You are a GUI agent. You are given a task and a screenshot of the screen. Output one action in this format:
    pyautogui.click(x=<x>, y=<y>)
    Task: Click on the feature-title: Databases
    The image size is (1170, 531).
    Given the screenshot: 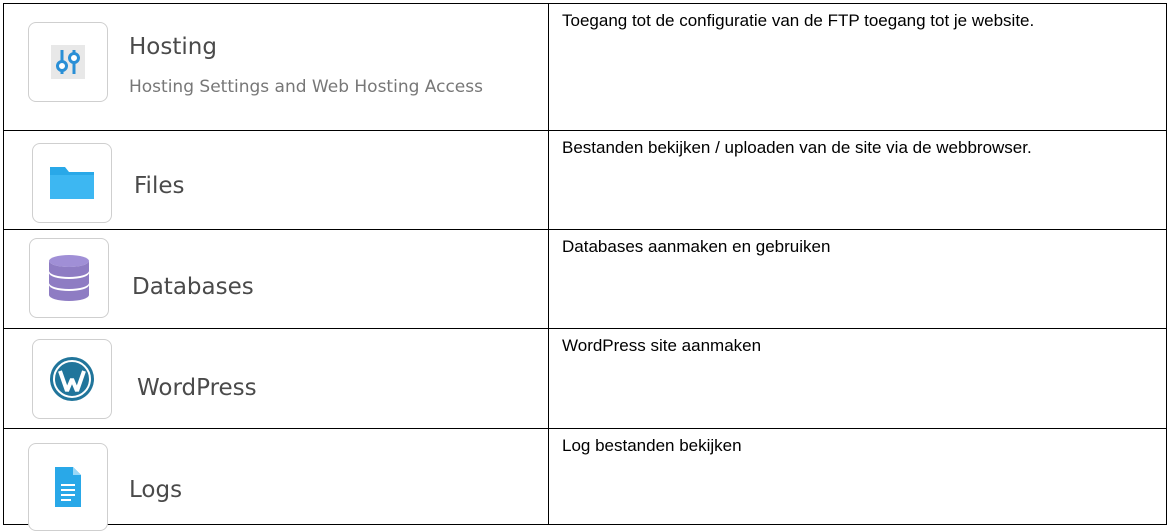 What is the action you would take?
    pyautogui.click(x=193, y=287)
    